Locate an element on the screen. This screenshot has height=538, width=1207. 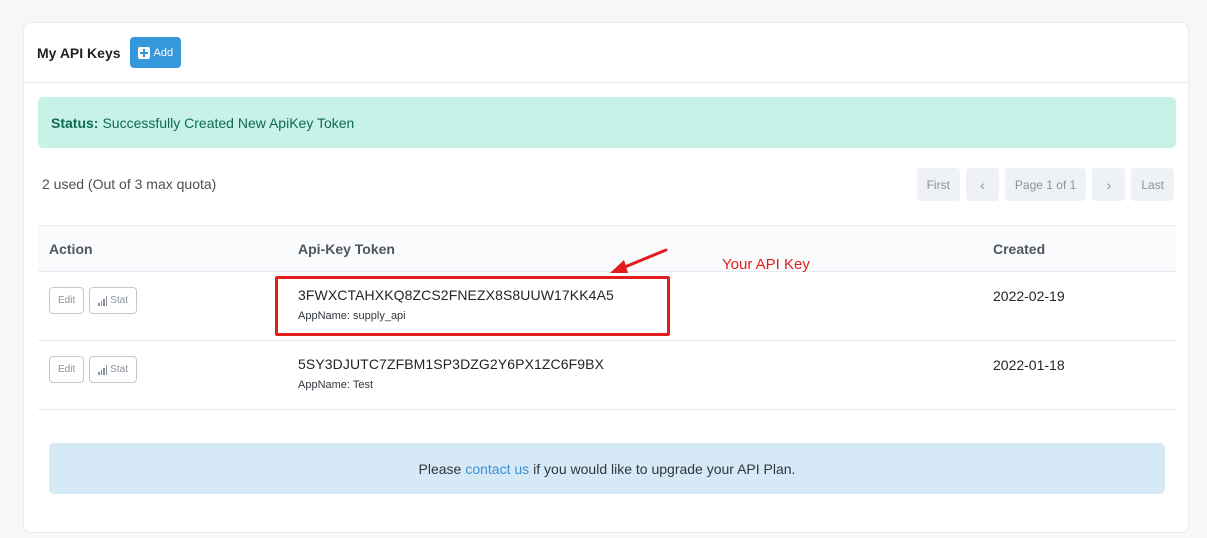
pagination: First ‹ Page 1 of 1 › Last is located at coordinates (1045, 184).